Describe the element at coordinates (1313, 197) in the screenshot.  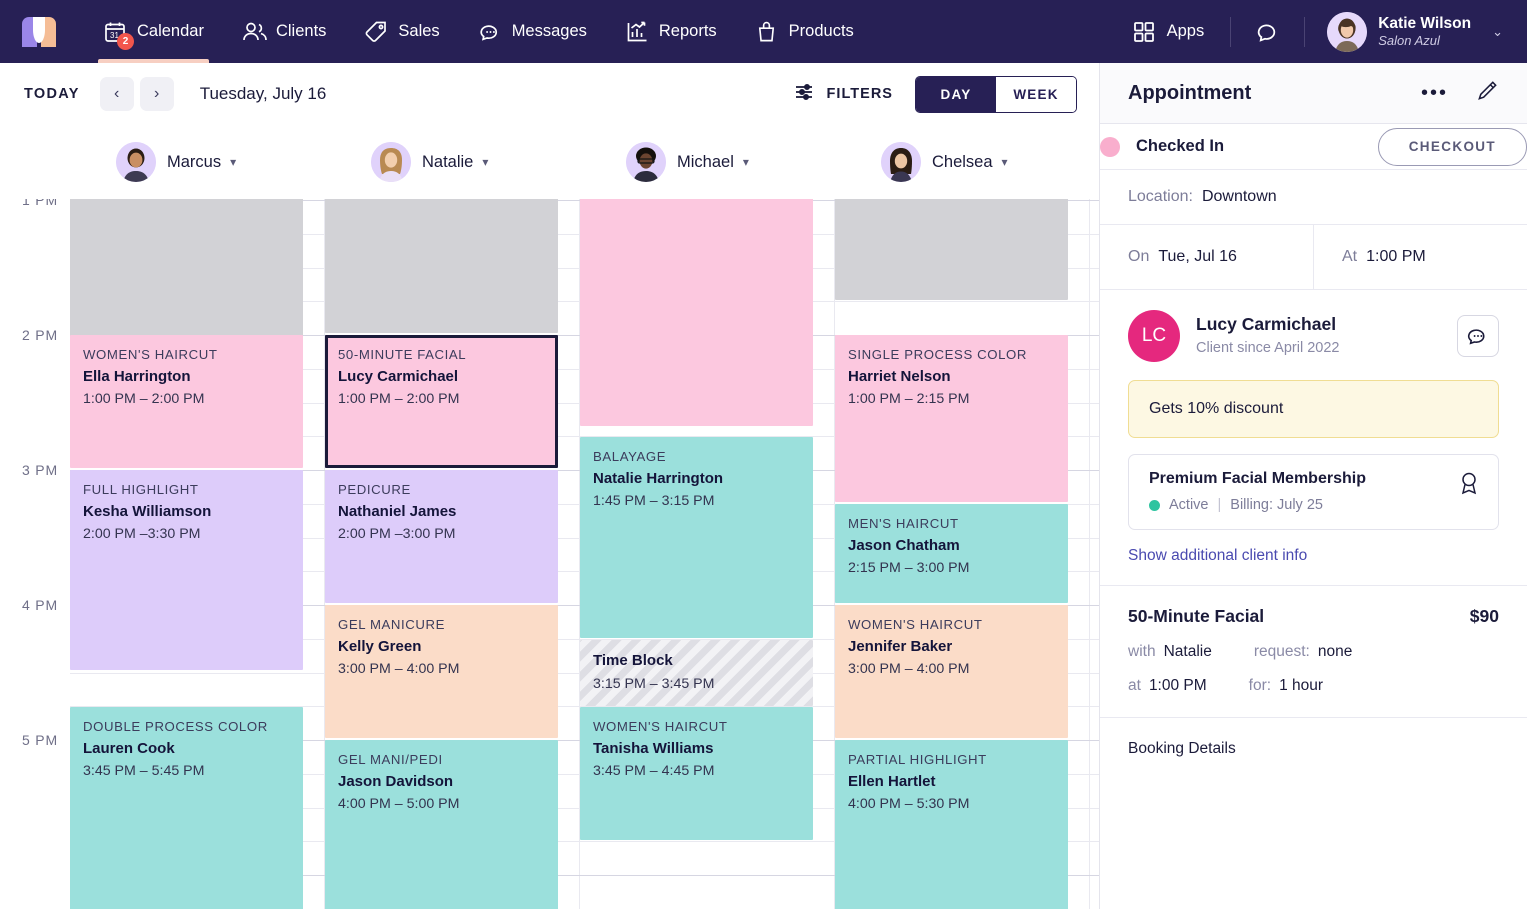
I see `location-row: Location: Downtown` at that location.